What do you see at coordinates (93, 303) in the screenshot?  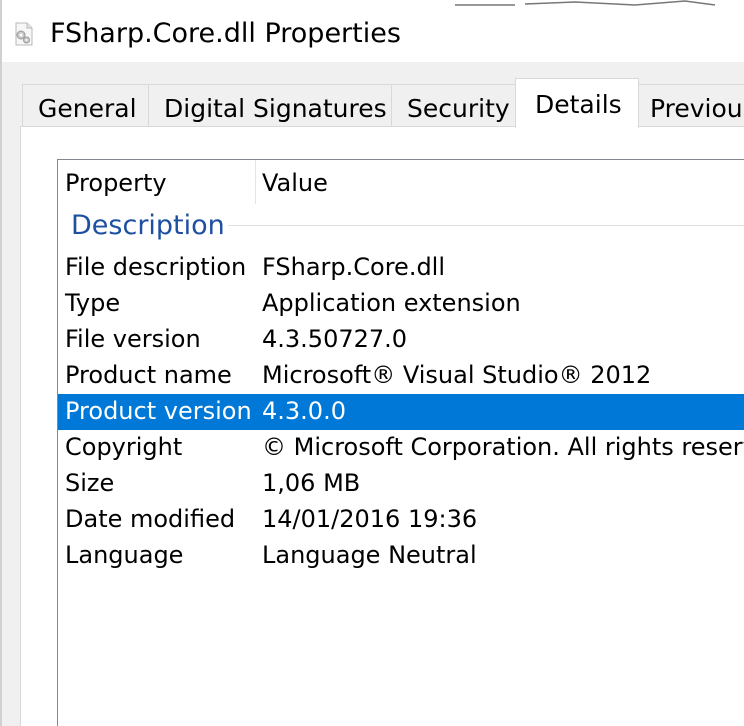 I see `property-name: Type` at bounding box center [93, 303].